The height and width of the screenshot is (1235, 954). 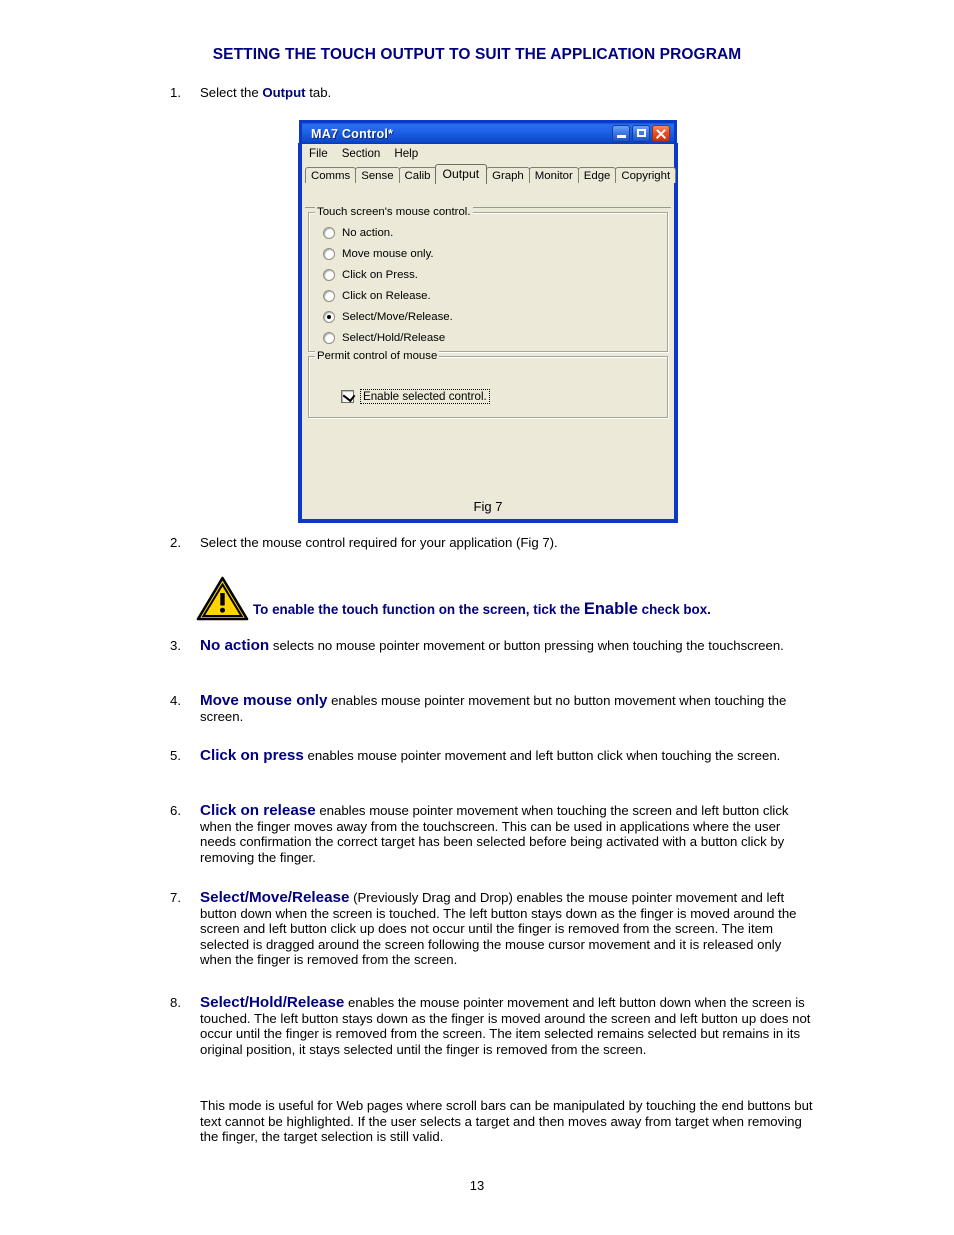 I want to click on radio-label: Click on Release., so click(x=386, y=296).